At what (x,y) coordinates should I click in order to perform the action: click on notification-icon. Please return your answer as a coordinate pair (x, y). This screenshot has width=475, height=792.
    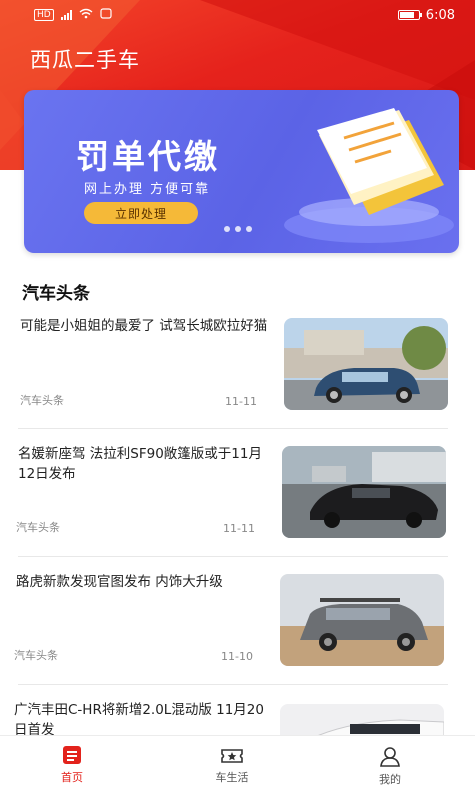
    Looking at the image, I should click on (106, 15).